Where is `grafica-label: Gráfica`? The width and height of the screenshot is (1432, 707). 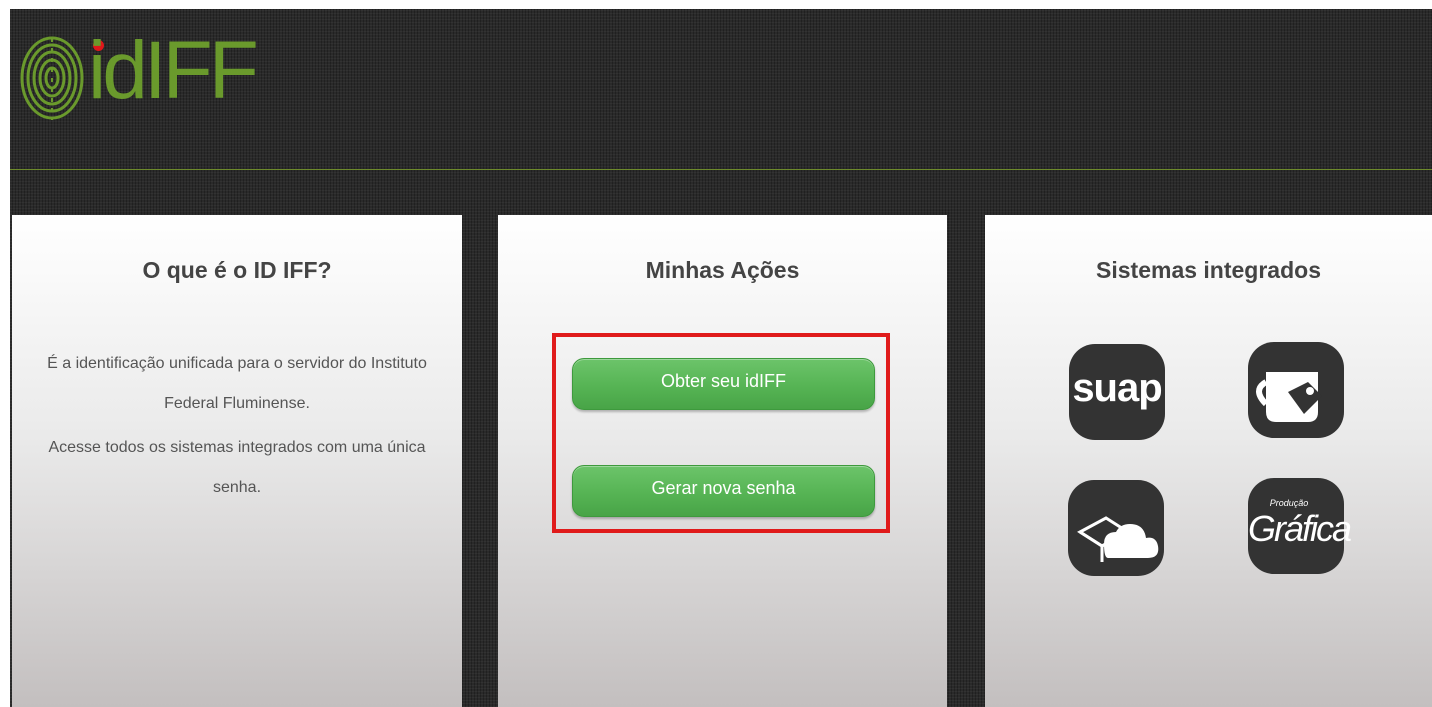
grafica-label: Gráfica is located at coordinates (1300, 528).